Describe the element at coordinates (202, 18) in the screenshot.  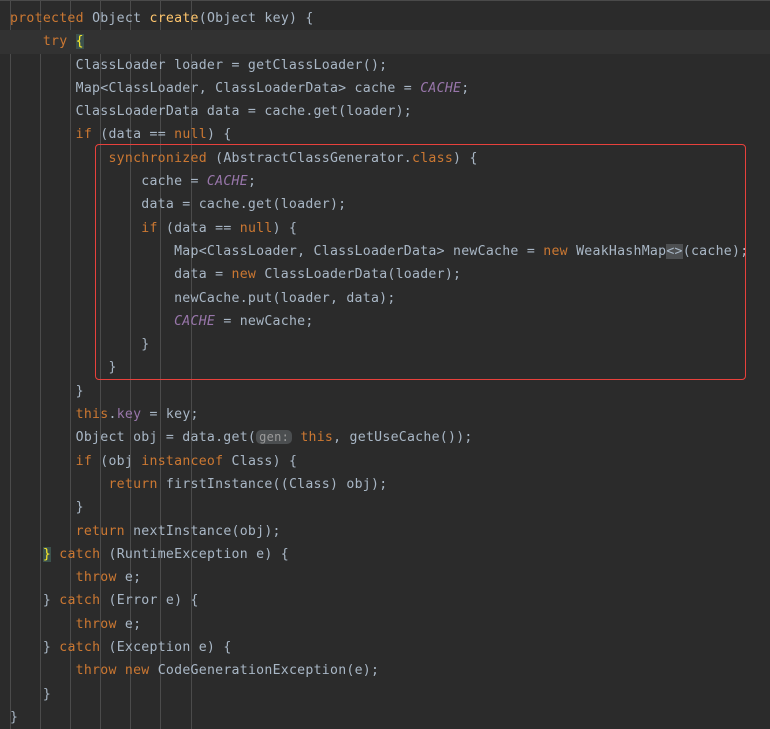
I see `token-punct: (` at that location.